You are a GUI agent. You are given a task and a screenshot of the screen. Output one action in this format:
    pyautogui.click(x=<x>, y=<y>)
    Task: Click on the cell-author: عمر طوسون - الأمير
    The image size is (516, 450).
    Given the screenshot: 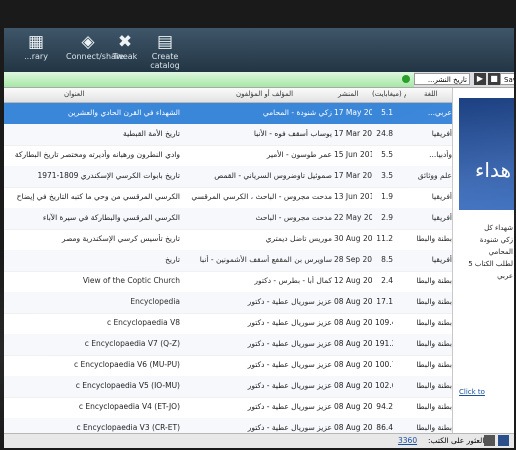 What is the action you would take?
    pyautogui.click(x=299, y=154)
    